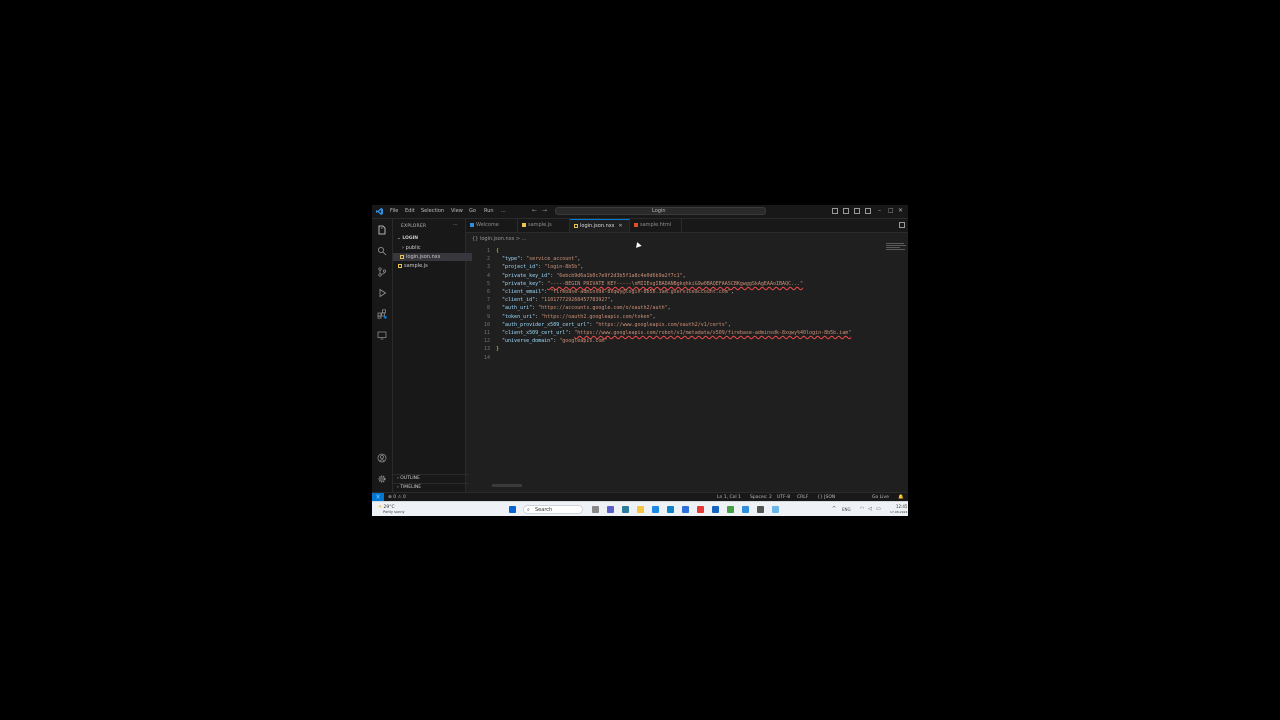 The image size is (1280, 720). Describe the element at coordinates (595, 509) in the screenshot. I see `task-view-icon` at that location.